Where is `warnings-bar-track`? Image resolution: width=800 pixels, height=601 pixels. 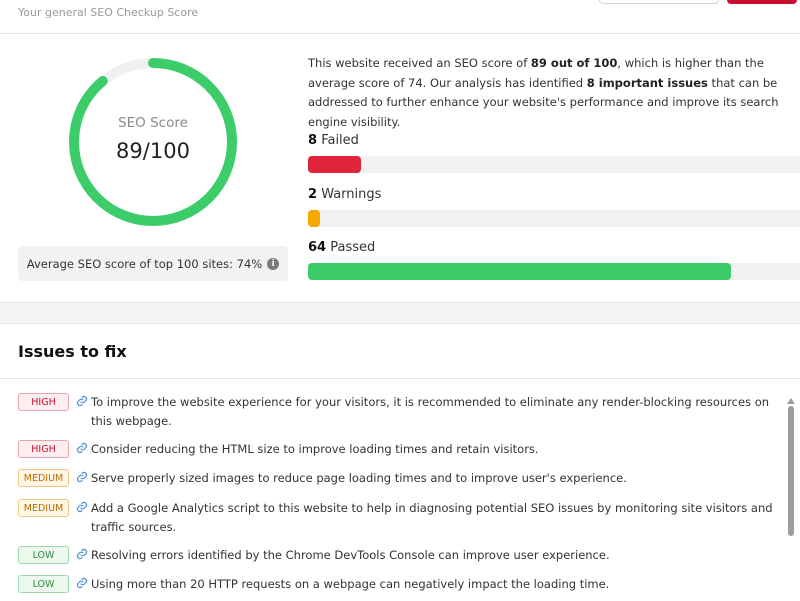 warnings-bar-track is located at coordinates (554, 218).